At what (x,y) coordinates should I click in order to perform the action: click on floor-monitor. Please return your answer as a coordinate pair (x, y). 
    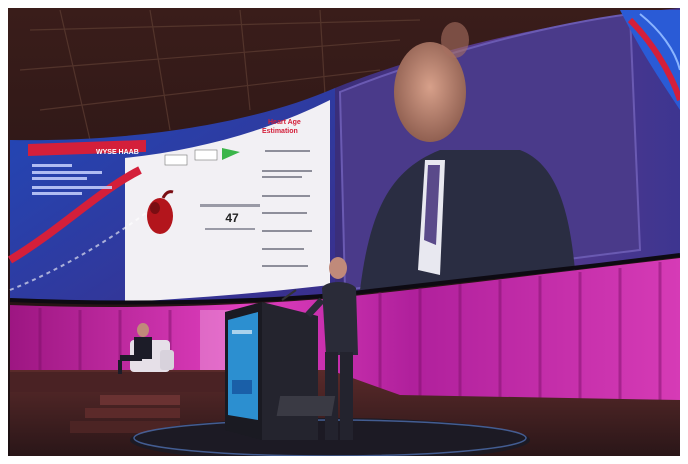
    Looking at the image, I should click on (306, 406).